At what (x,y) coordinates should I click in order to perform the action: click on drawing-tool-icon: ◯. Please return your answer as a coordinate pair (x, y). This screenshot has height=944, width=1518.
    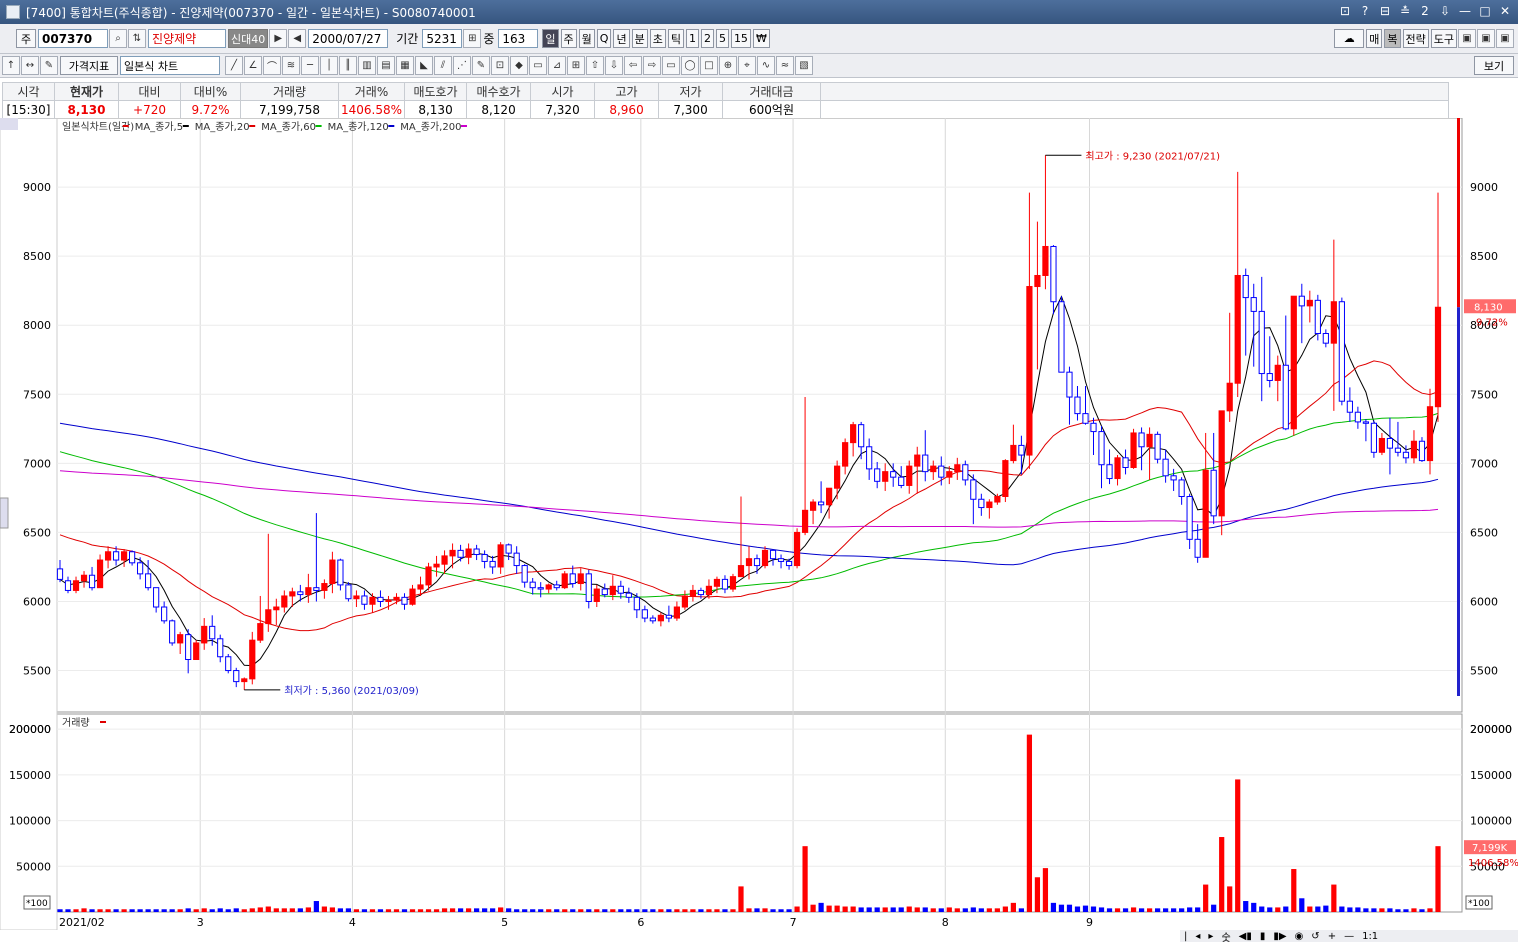
    Looking at the image, I should click on (690, 65).